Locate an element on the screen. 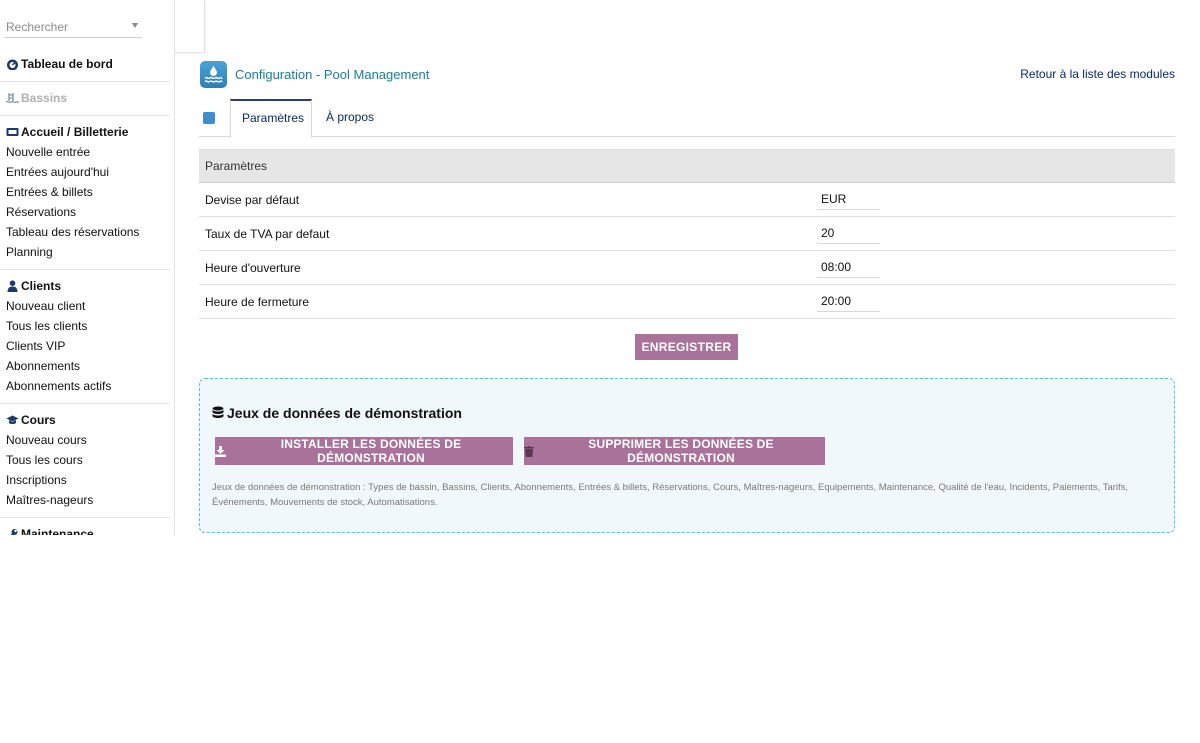 This screenshot has width=1200, height=743. delete-demo-data-button: SUPPRIMER LES DONNÉES DE DÉMONSTRATION is located at coordinates (674, 451).